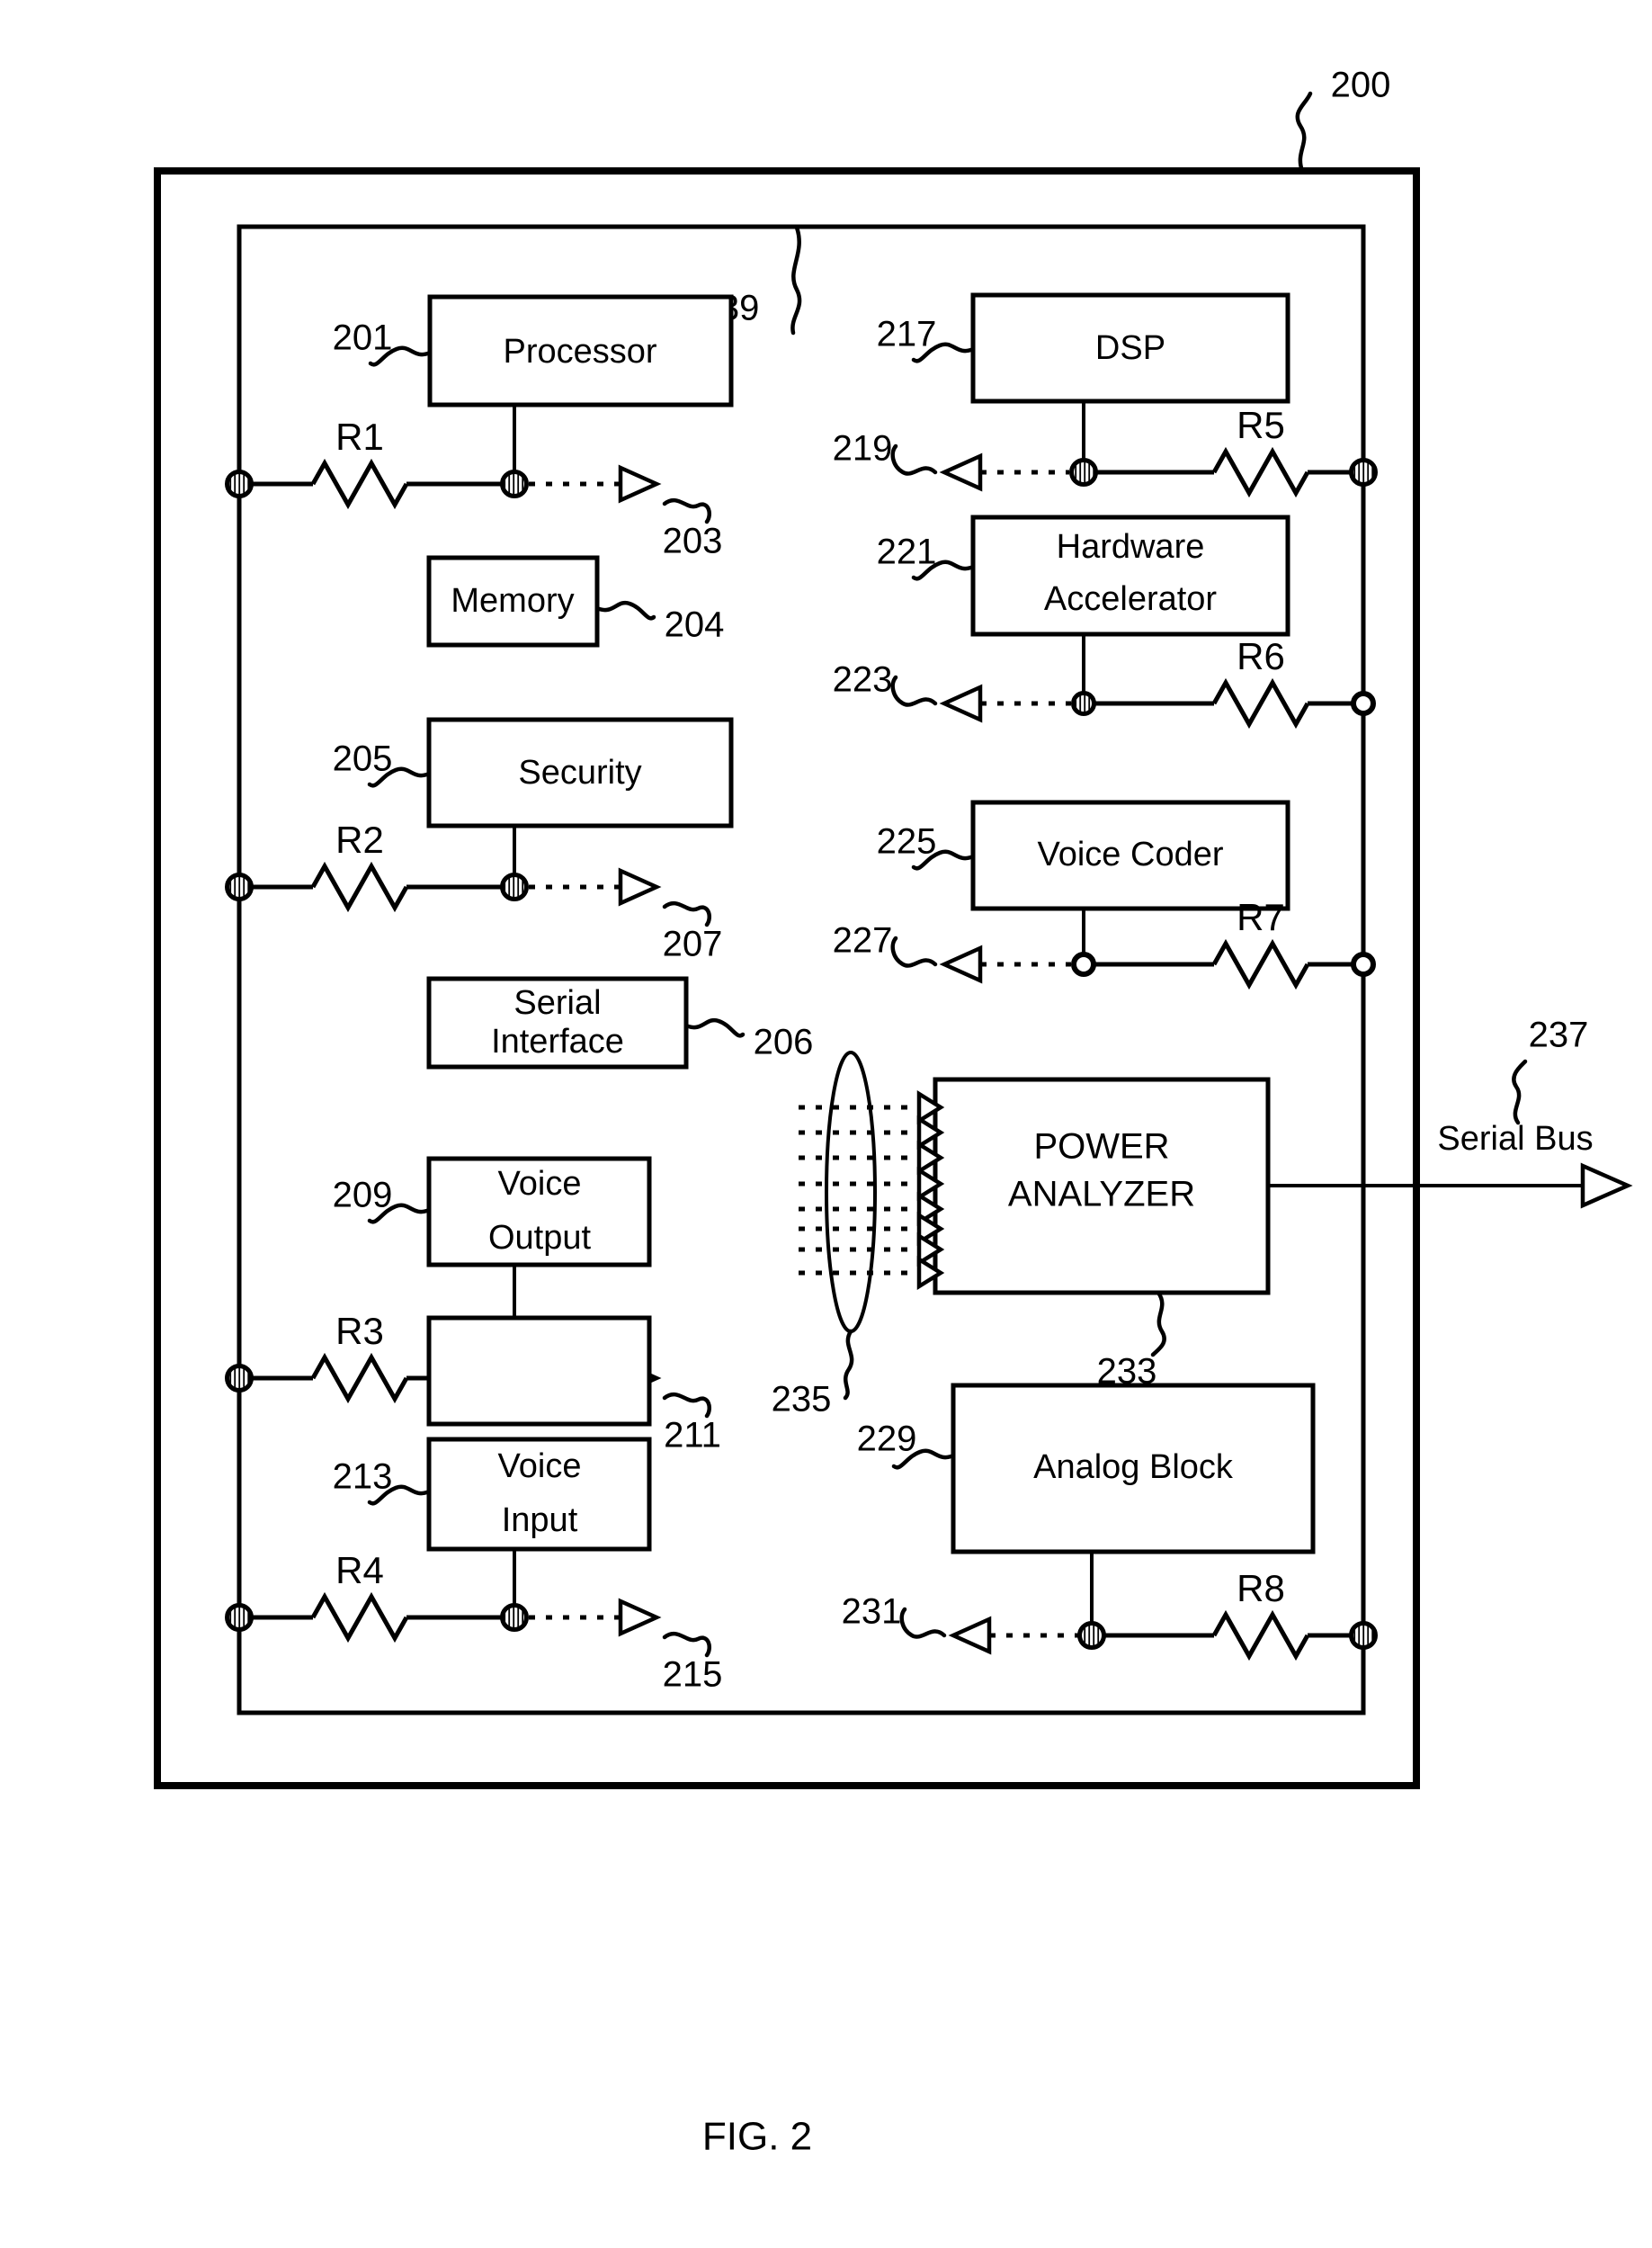 Image resolution: width=1652 pixels, height=2248 pixels. What do you see at coordinates (363, 338) in the screenshot?
I see `ref-num-201: 201` at bounding box center [363, 338].